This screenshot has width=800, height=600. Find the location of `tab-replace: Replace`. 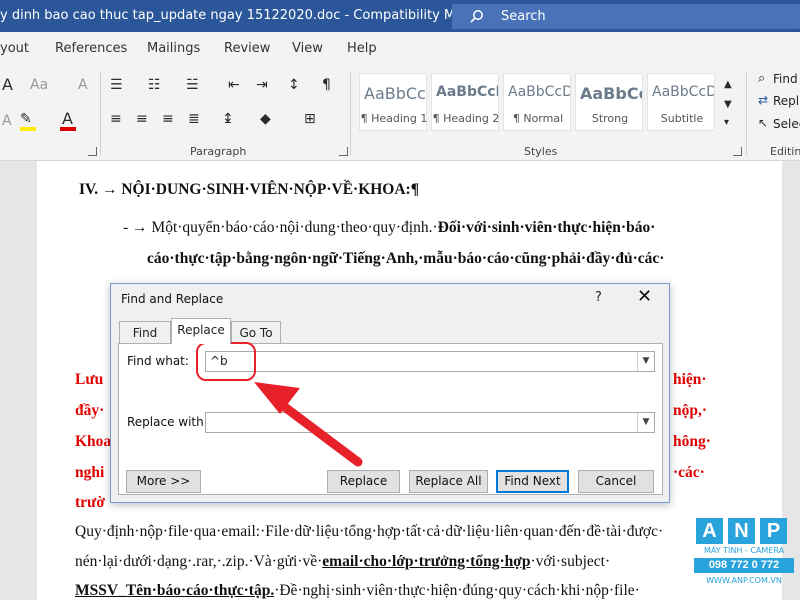

tab-replace: Replace is located at coordinates (201, 331).